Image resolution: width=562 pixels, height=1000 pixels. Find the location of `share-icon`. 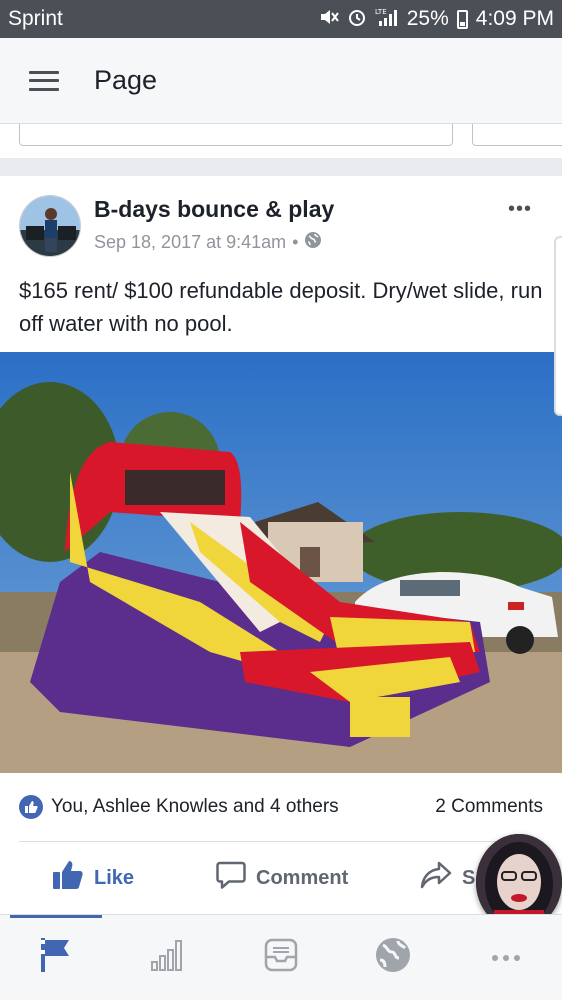

share-icon is located at coordinates (436, 878).